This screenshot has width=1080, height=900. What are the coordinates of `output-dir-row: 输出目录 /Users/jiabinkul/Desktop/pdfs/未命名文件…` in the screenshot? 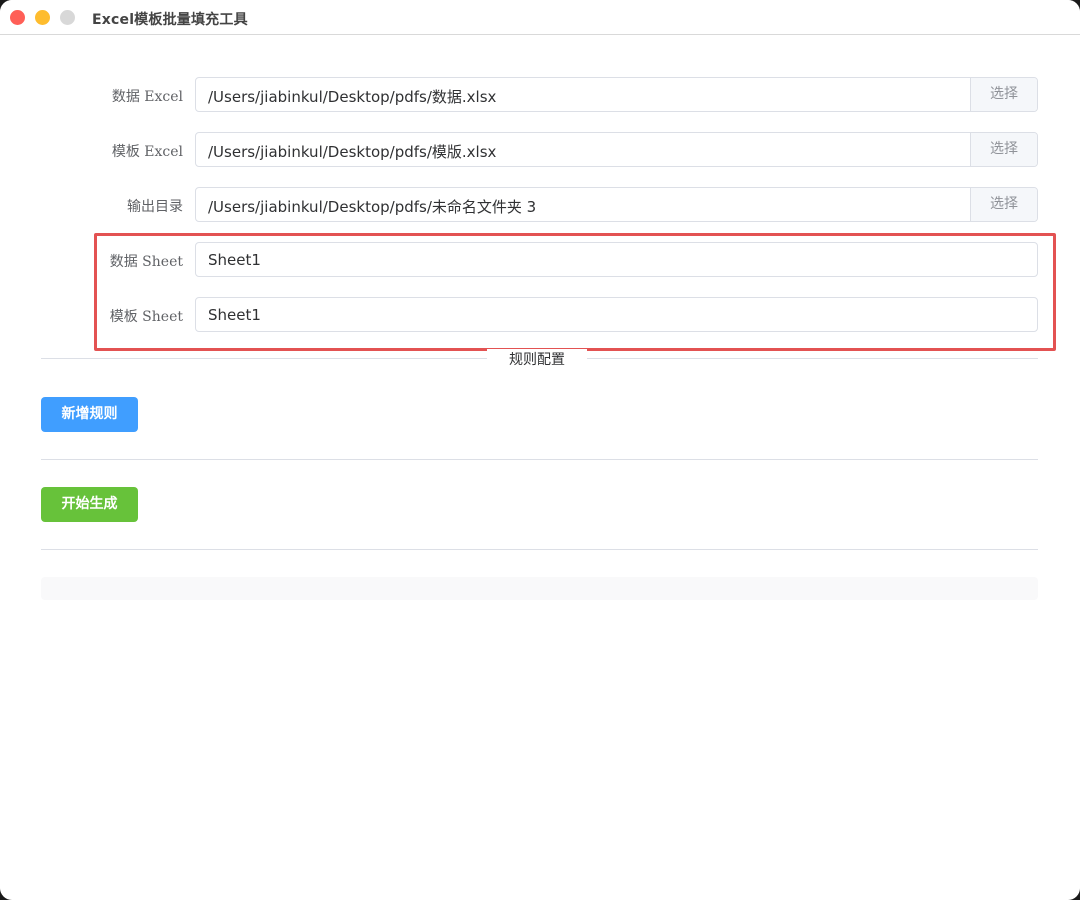 It's located at (540, 205).